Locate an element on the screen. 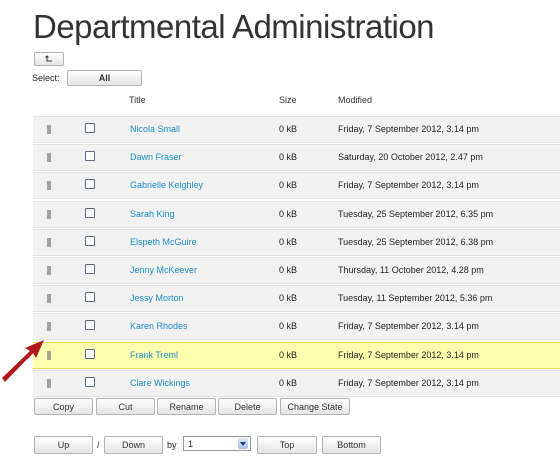 The height and width of the screenshot is (460, 560). move-by-select: 1 is located at coordinates (217, 443).